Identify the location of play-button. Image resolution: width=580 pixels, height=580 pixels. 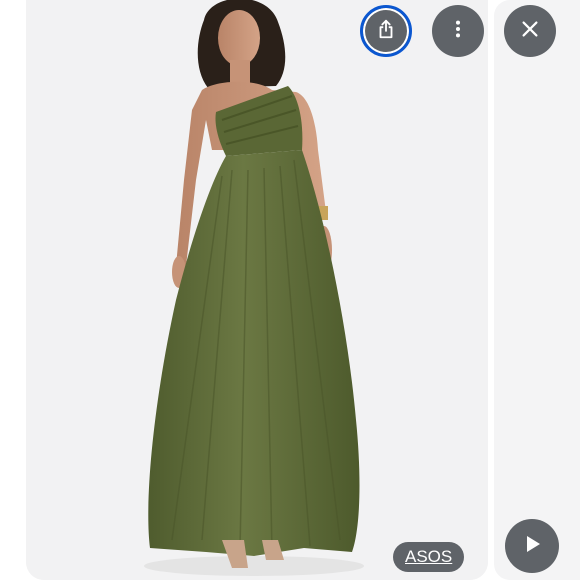
(532, 546).